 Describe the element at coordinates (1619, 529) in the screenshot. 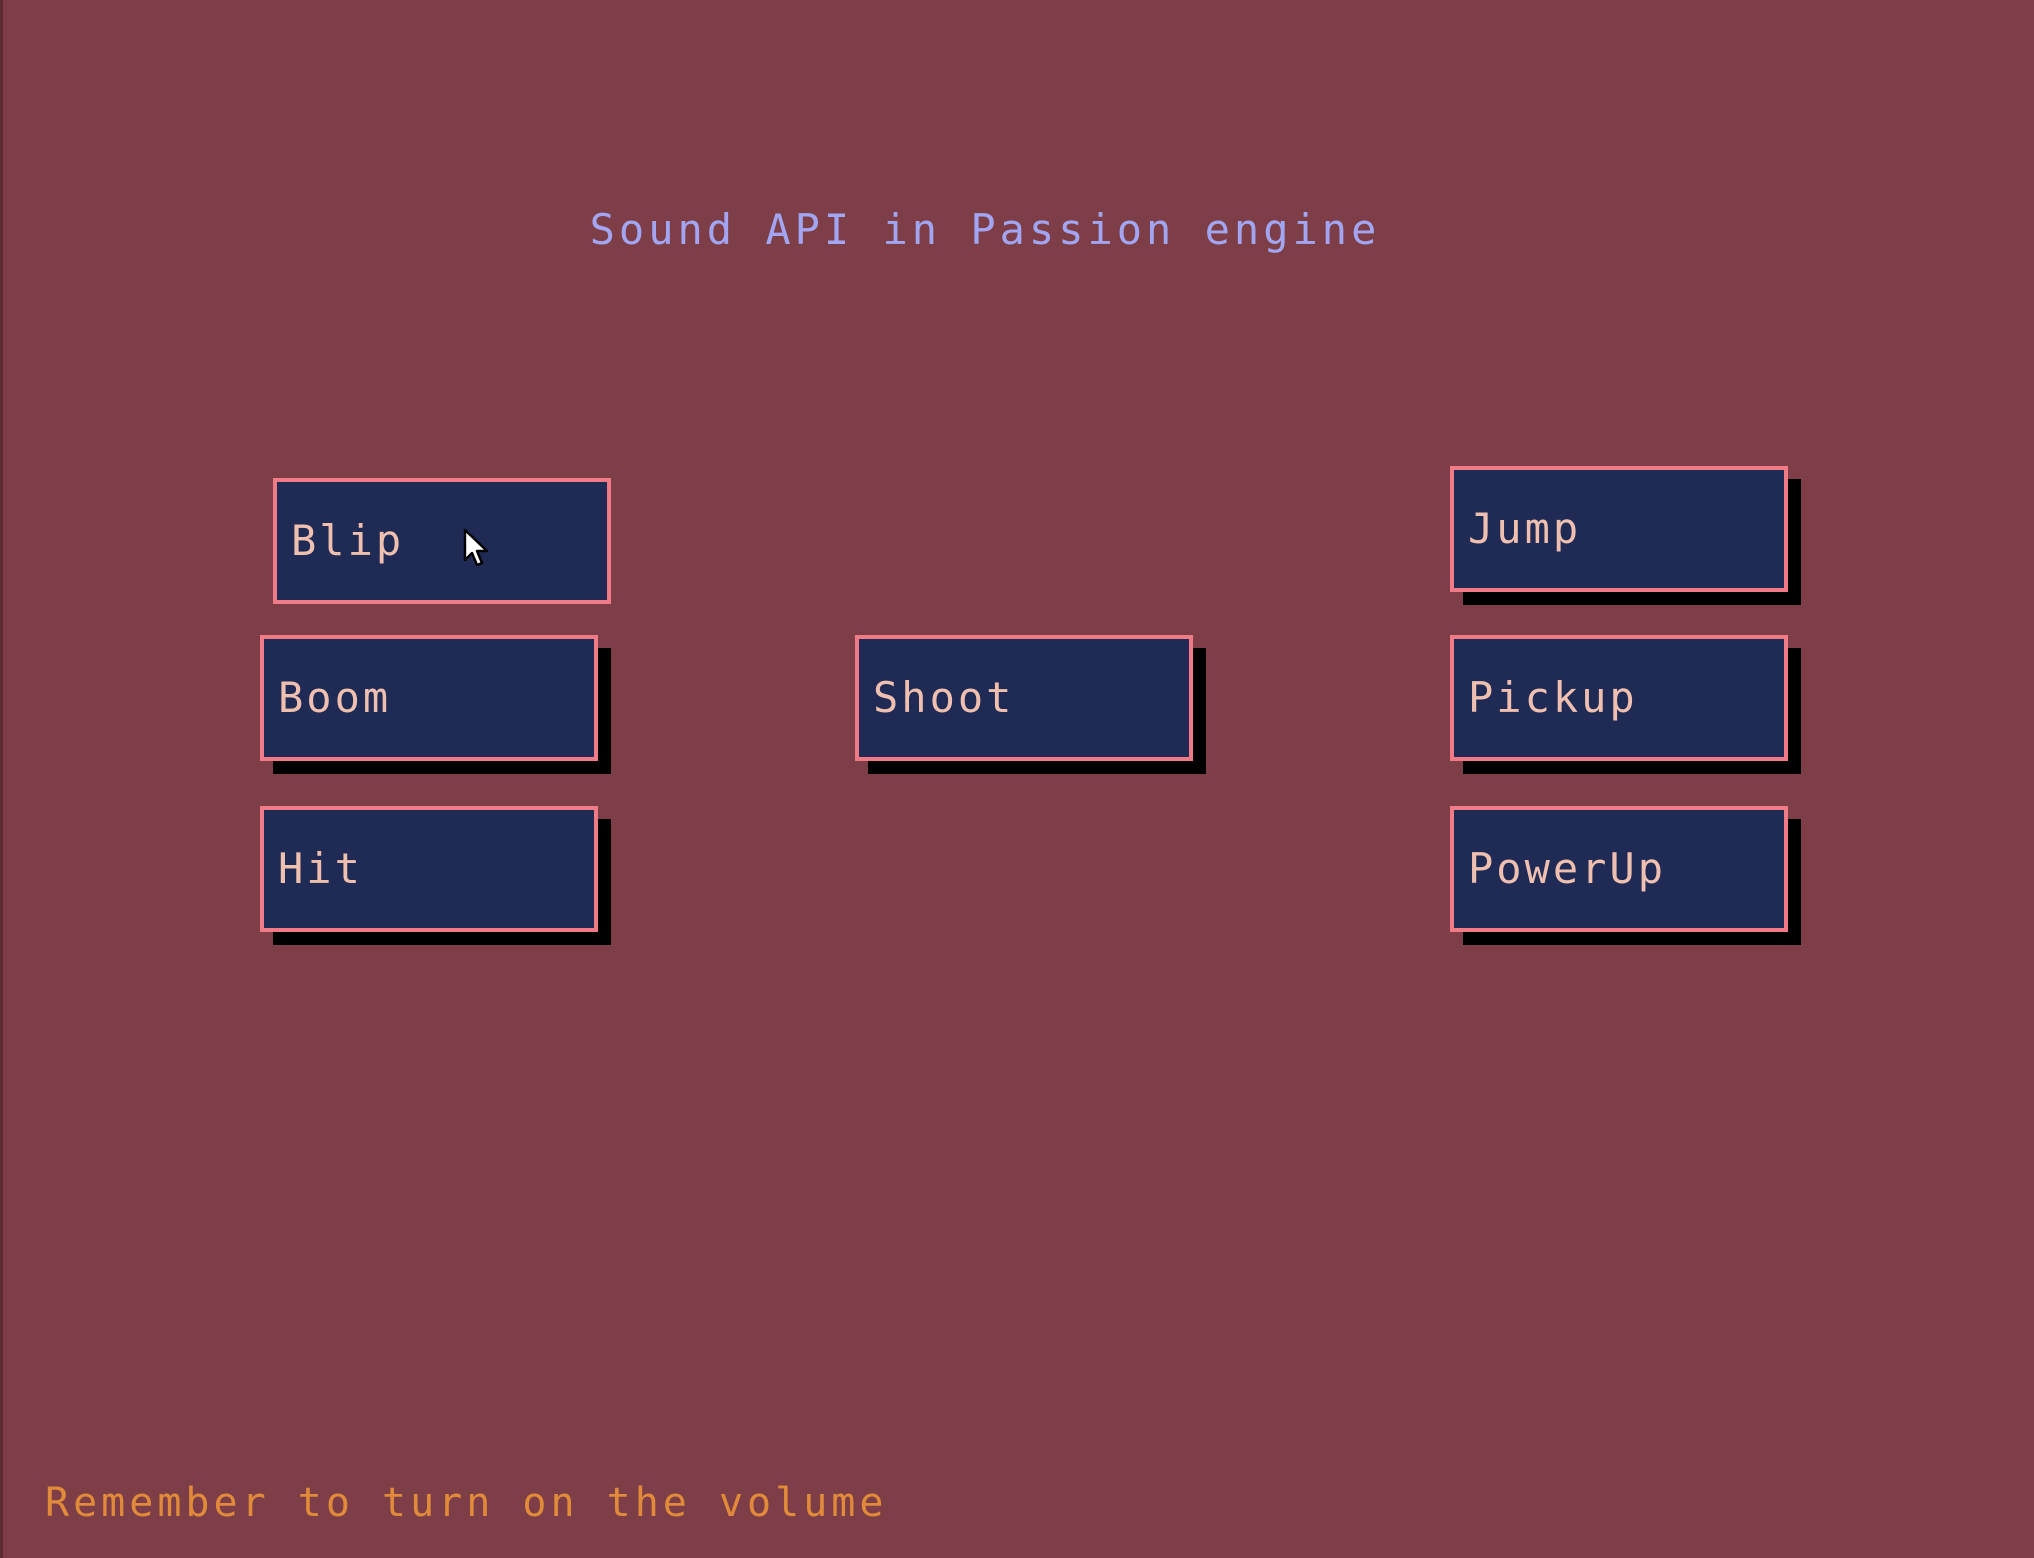

I see `jump-button: Jump` at that location.